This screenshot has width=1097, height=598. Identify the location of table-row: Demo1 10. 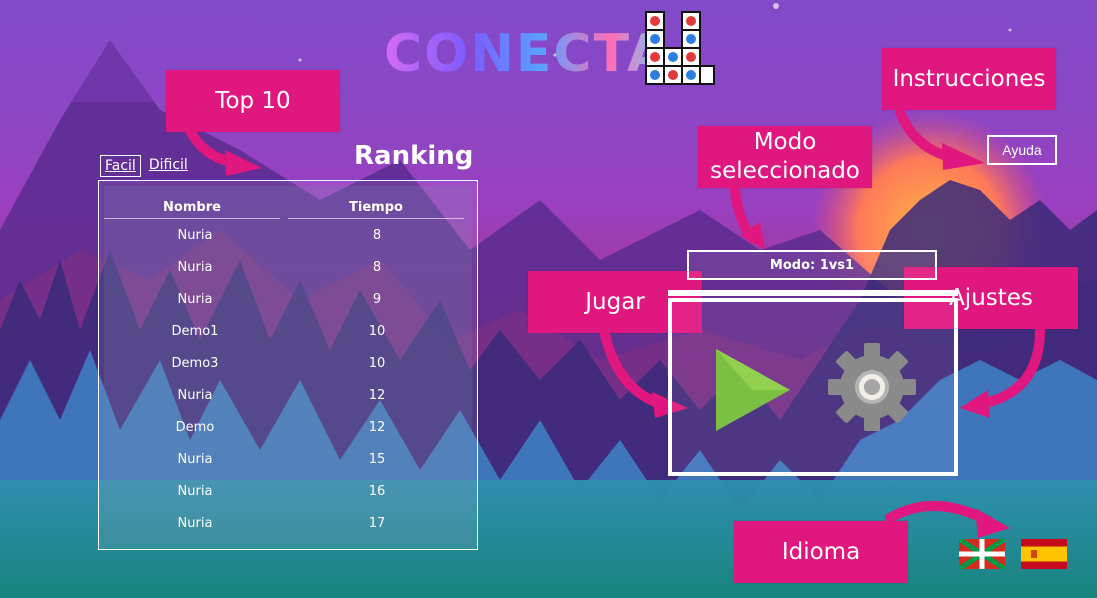
(288, 340).